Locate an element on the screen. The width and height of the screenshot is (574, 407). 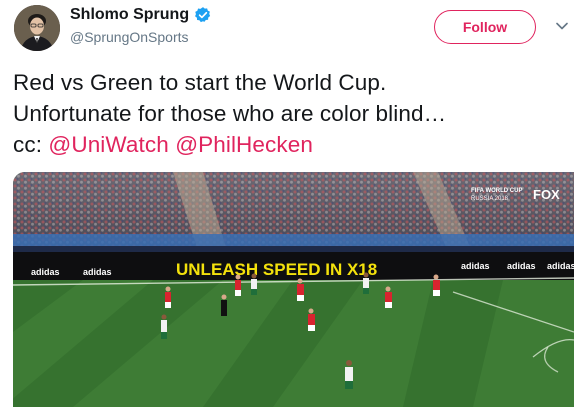
ad-board-3: adidas is located at coordinates (475, 266).